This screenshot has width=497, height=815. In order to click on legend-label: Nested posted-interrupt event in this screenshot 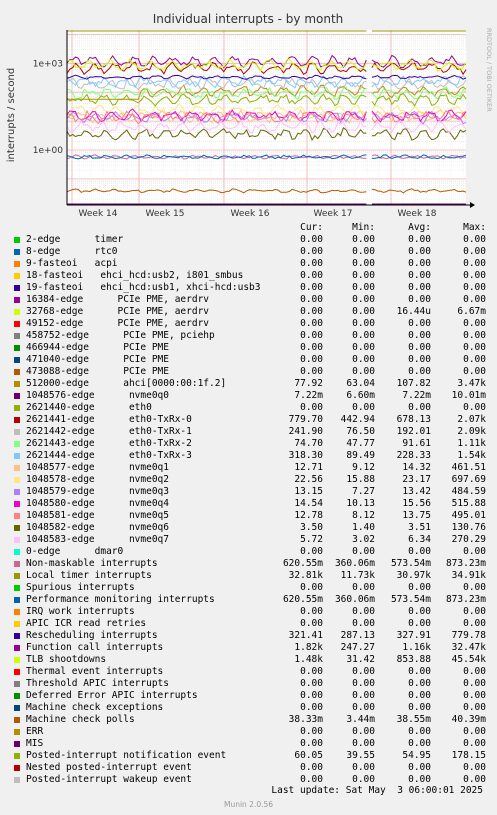, I will do `click(109, 767)`.